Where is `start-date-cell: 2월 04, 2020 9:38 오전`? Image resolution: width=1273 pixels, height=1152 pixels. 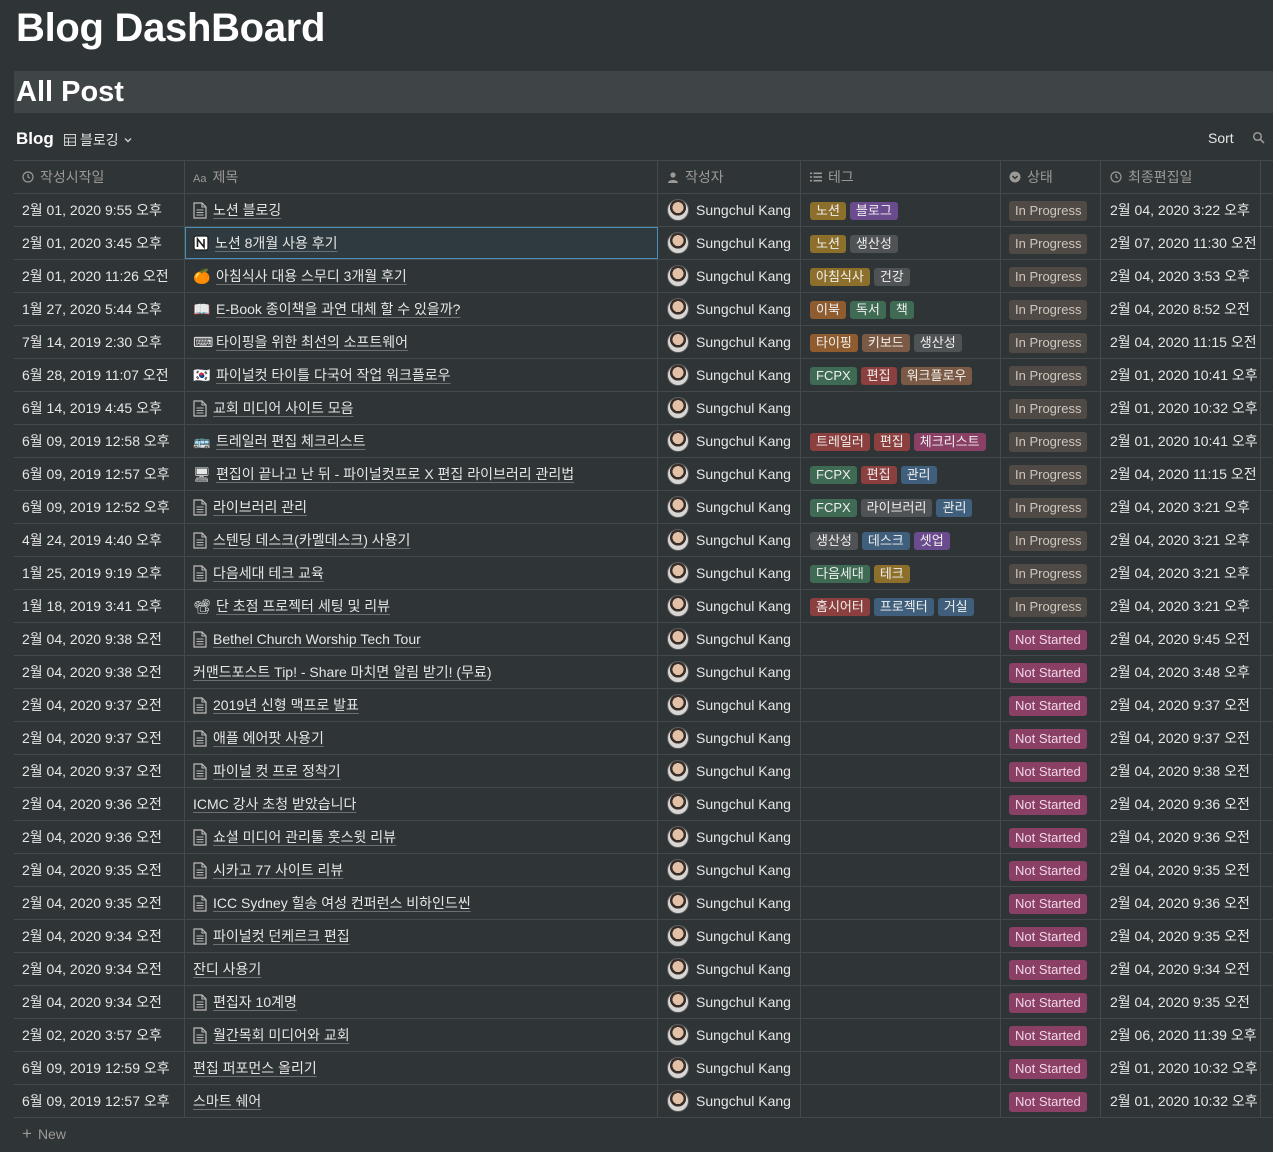
start-date-cell: 2월 04, 2020 9:38 오전 is located at coordinates (99, 639).